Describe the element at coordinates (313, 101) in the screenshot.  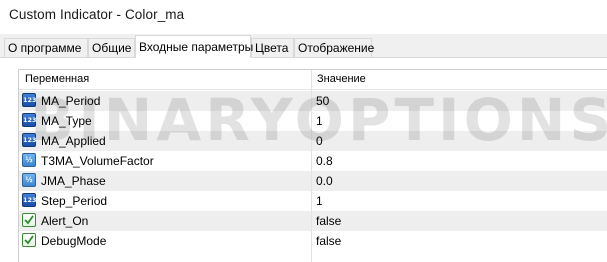
I see `param-row: 123 MA_Period 50` at that location.